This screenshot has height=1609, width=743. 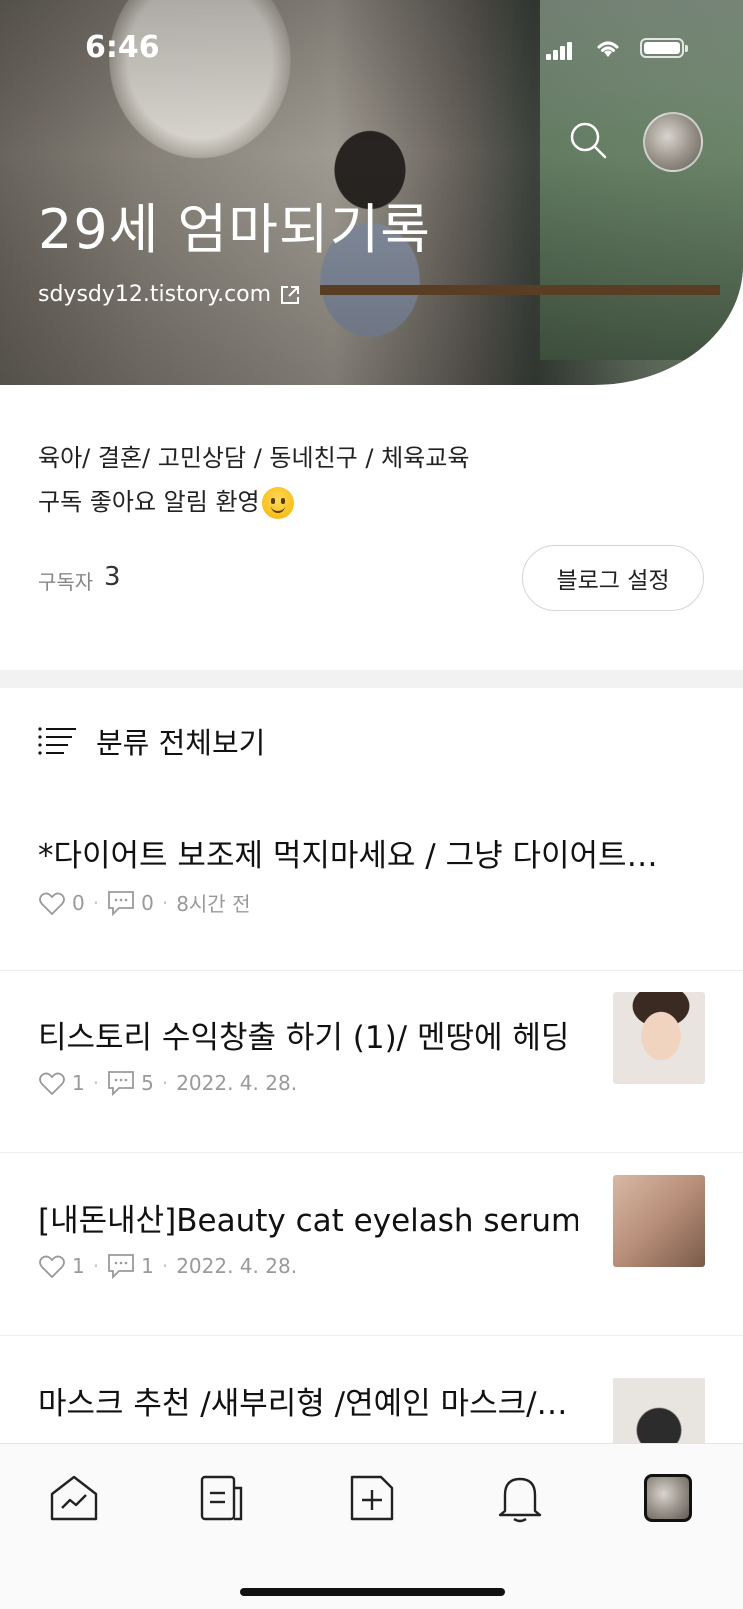 I want to click on external-link-icon, so click(x=290, y=294).